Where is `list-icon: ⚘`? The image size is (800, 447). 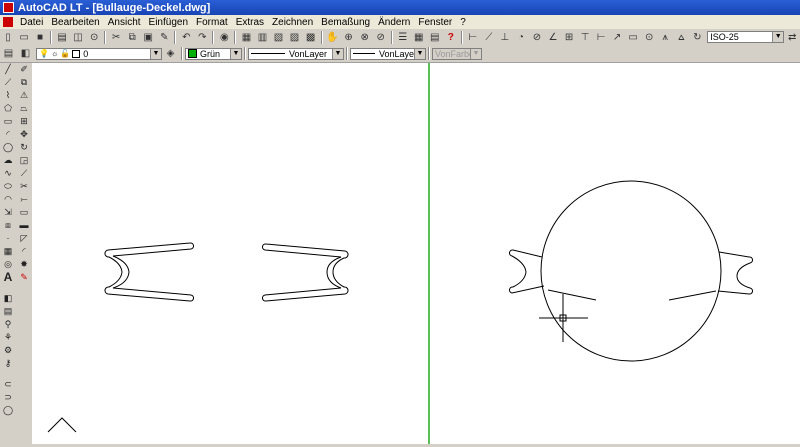 list-icon: ⚘ is located at coordinates (8, 337).